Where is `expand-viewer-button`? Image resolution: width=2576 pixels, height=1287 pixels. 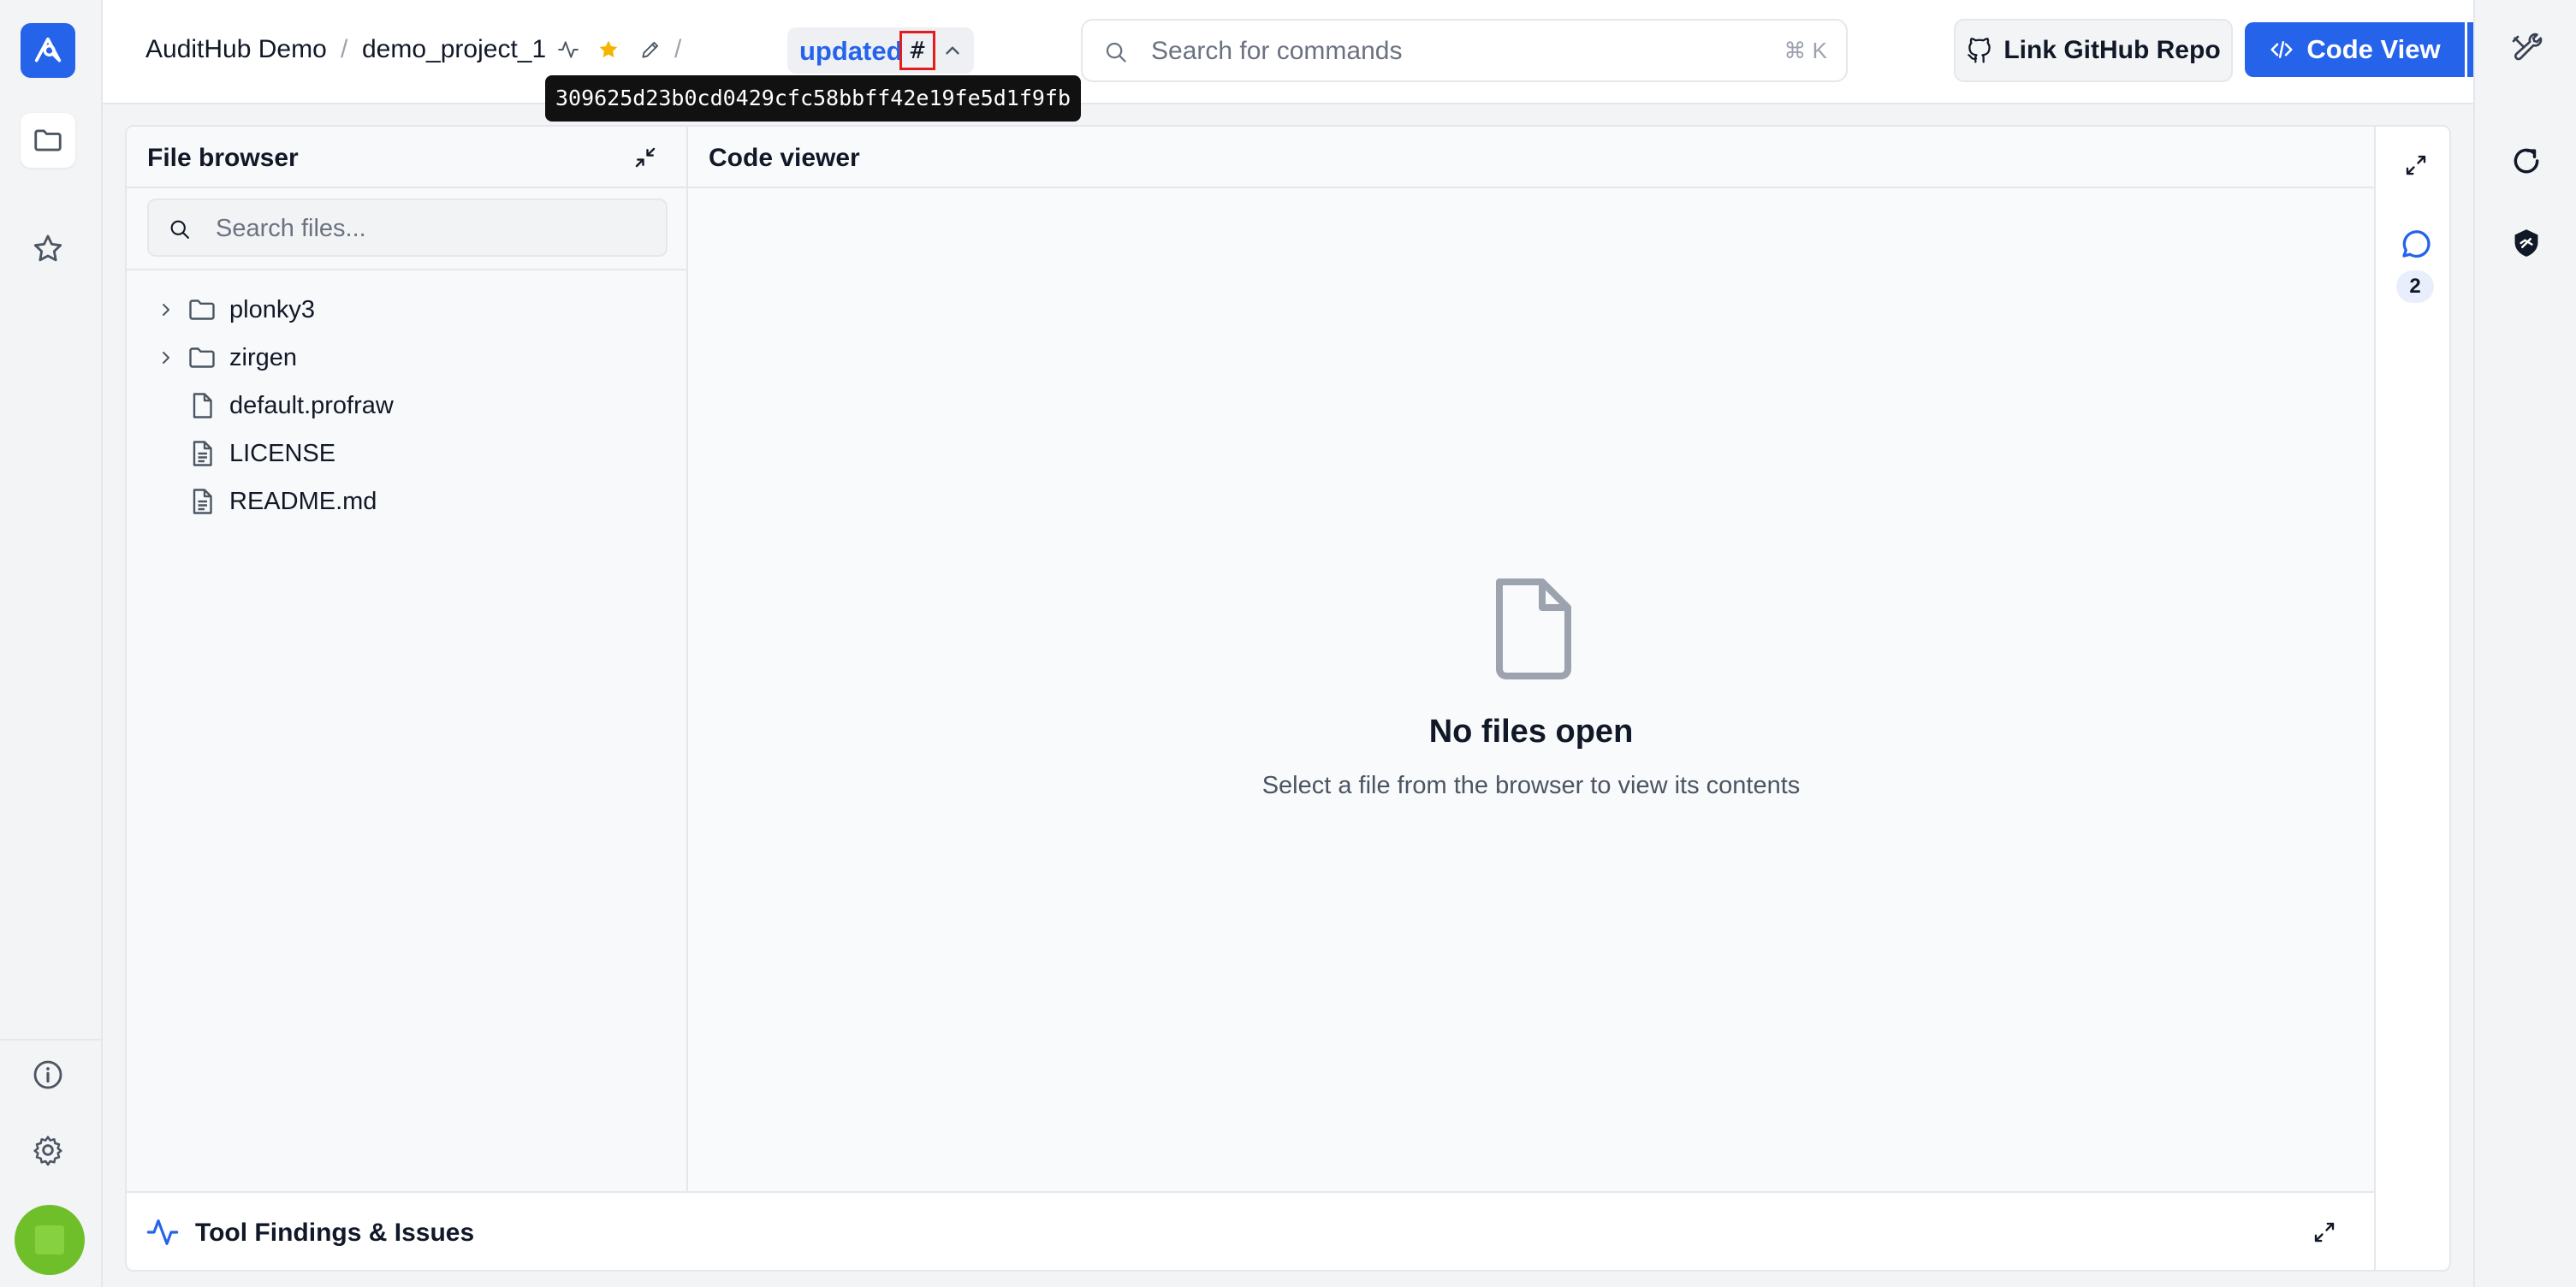 expand-viewer-button is located at coordinates (2416, 165).